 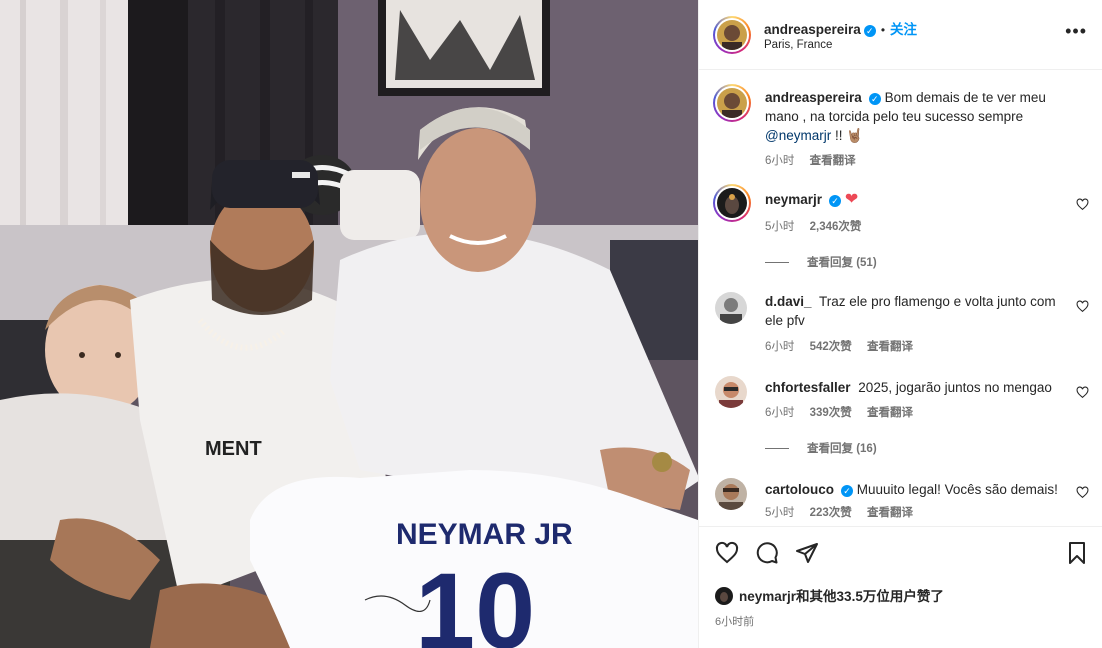 I want to click on view-replies-button: 查看回复 (16), so click(x=821, y=448).